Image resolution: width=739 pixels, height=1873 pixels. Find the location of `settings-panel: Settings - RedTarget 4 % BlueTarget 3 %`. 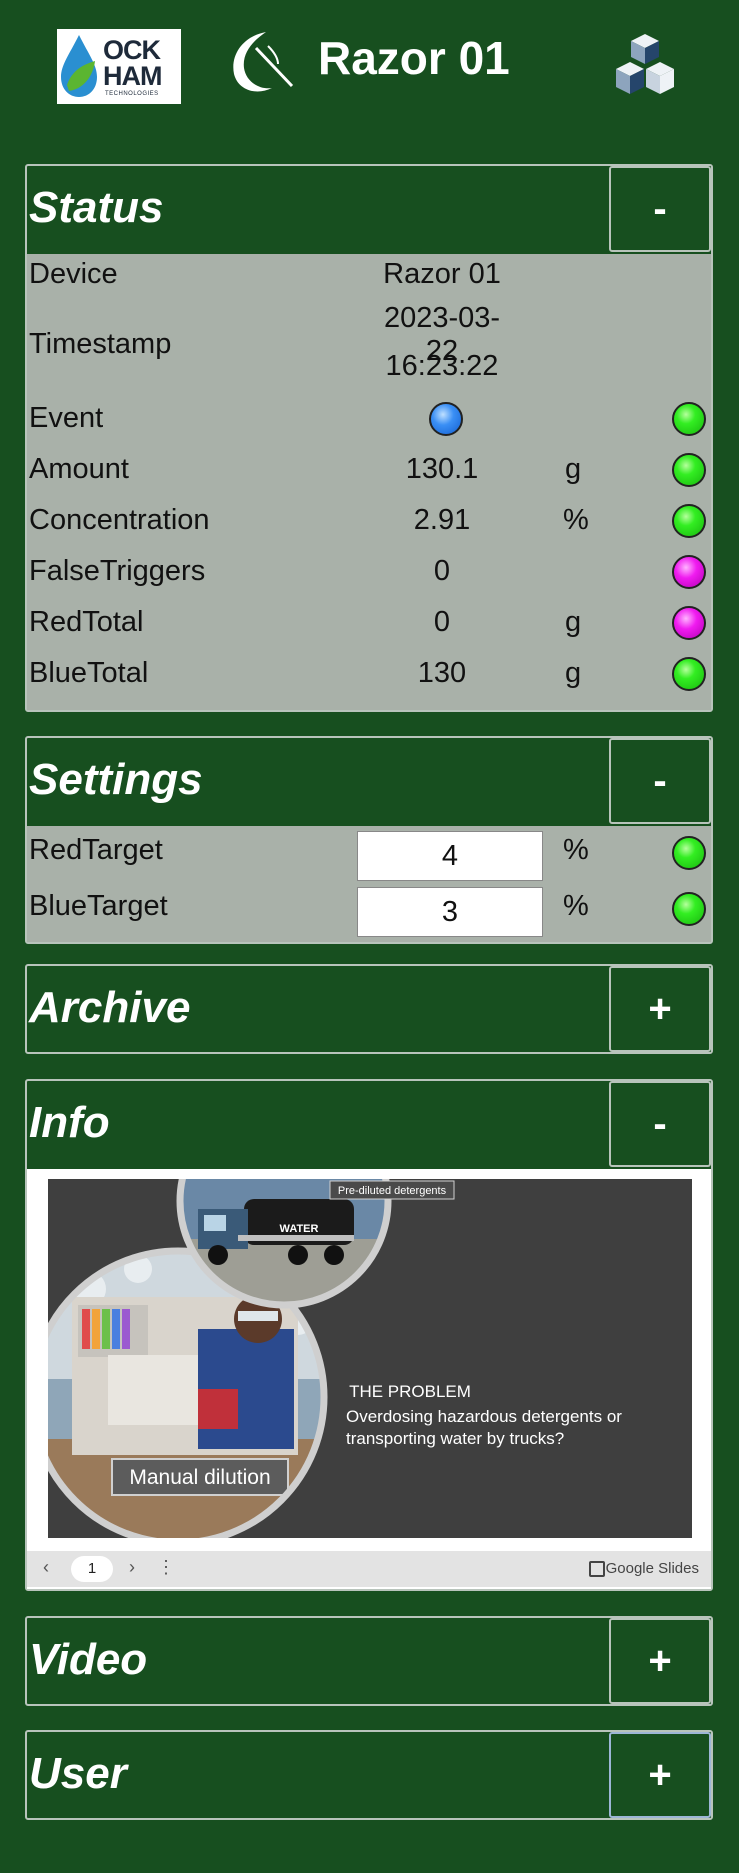

settings-panel: Settings - RedTarget 4 % BlueTarget 3 % is located at coordinates (369, 840).